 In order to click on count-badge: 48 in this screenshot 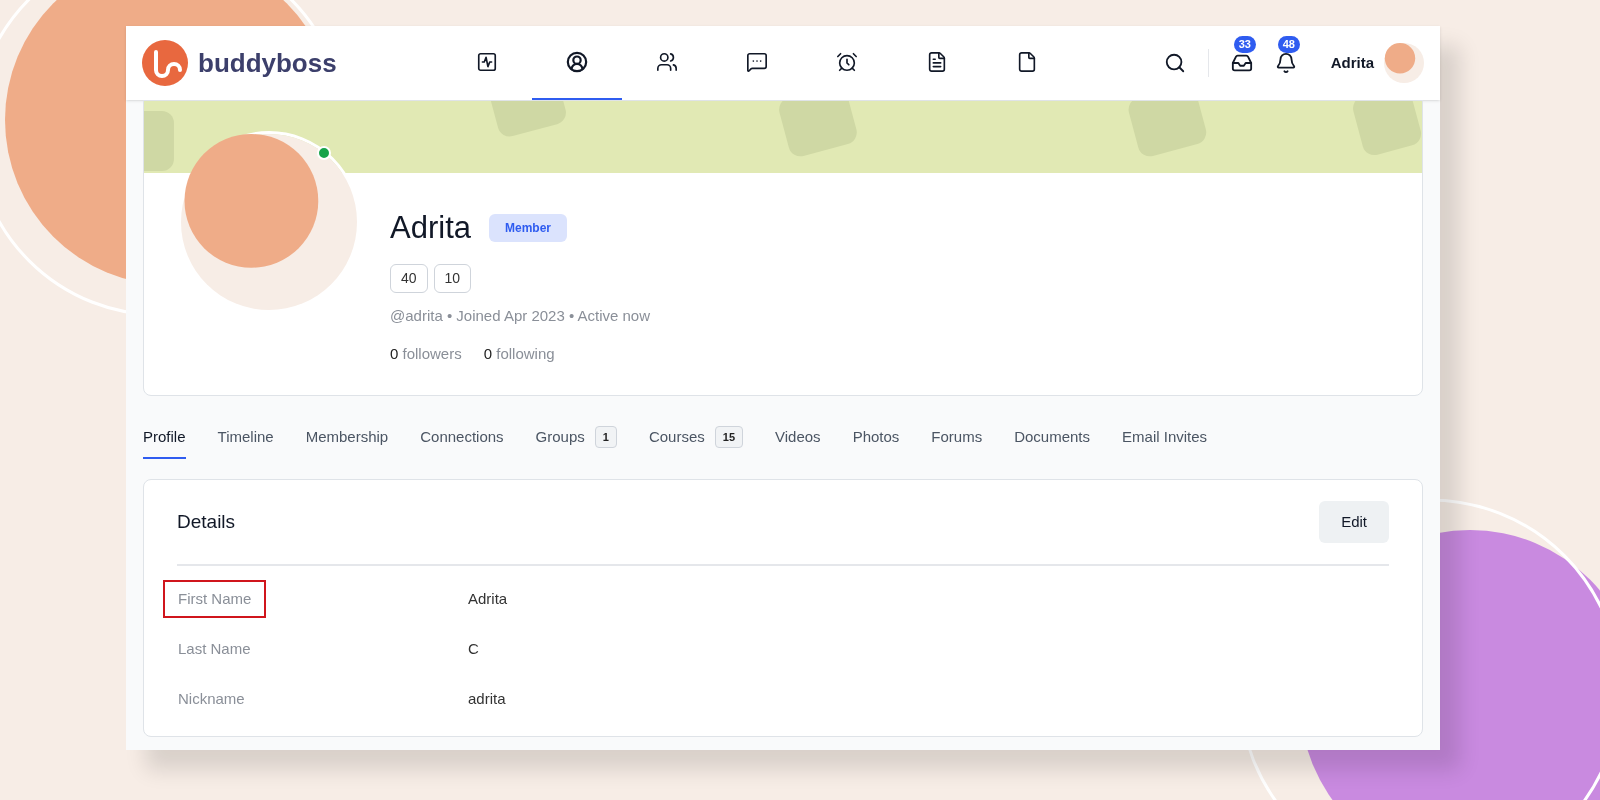, I will do `click(1288, 44)`.